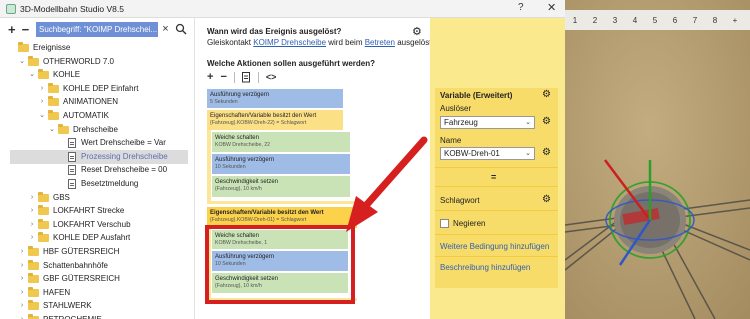 This screenshot has width=750, height=319. I want to click on viewport-toolbar-button: +, so click(735, 20).